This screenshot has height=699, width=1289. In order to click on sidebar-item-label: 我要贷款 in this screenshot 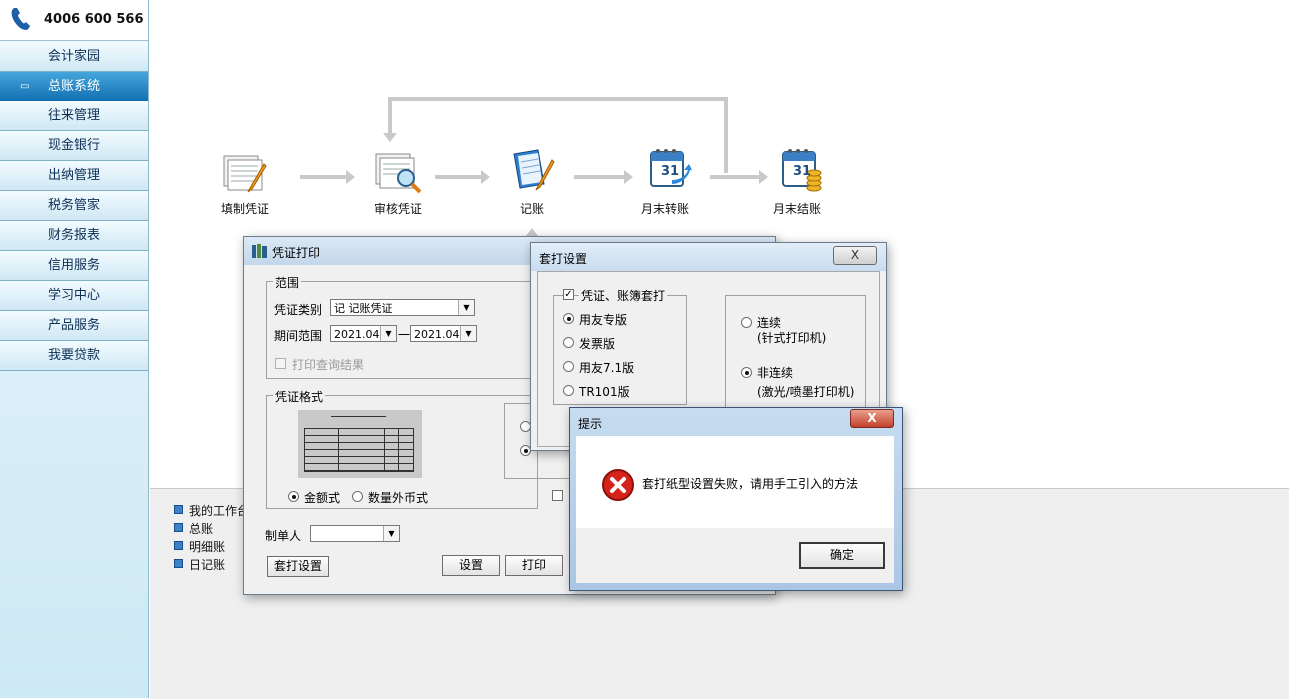, I will do `click(73, 355)`.